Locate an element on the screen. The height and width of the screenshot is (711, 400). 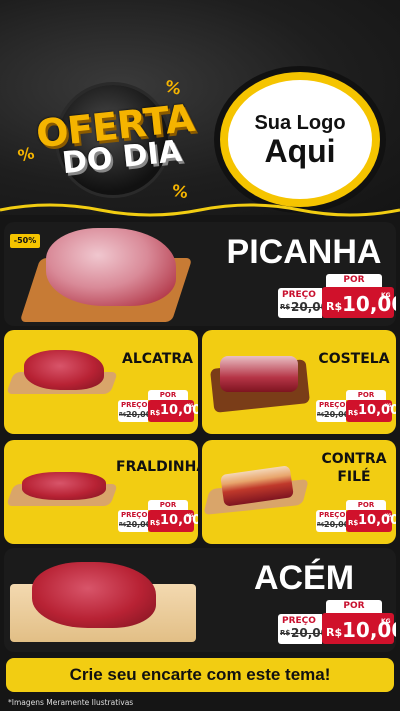
wave-divider is located at coordinates (200, 210).